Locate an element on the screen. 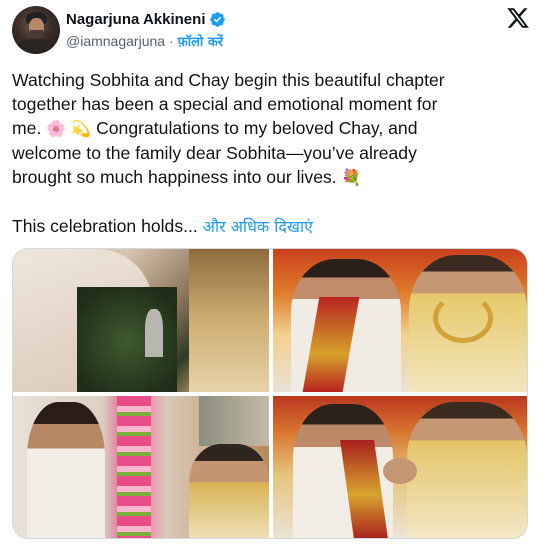 This screenshot has width=544, height=547. show-more-link: और अधिक दिखाएं is located at coordinates (258, 226).